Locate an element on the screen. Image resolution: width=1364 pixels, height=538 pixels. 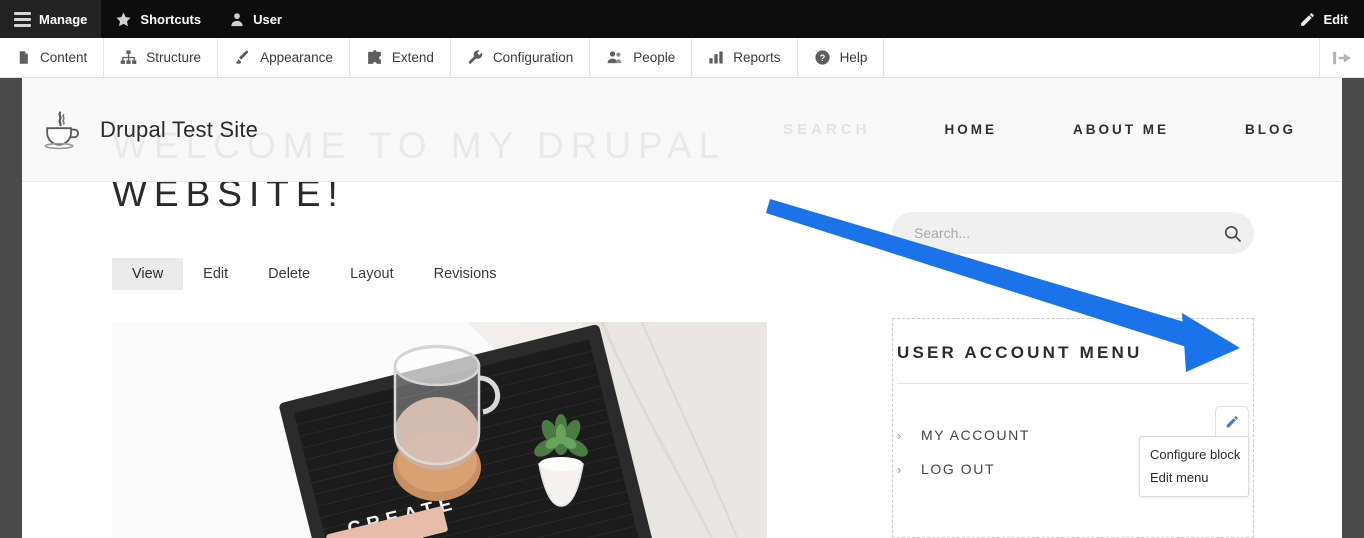
search-submit-button is located at coordinates (1232, 233).